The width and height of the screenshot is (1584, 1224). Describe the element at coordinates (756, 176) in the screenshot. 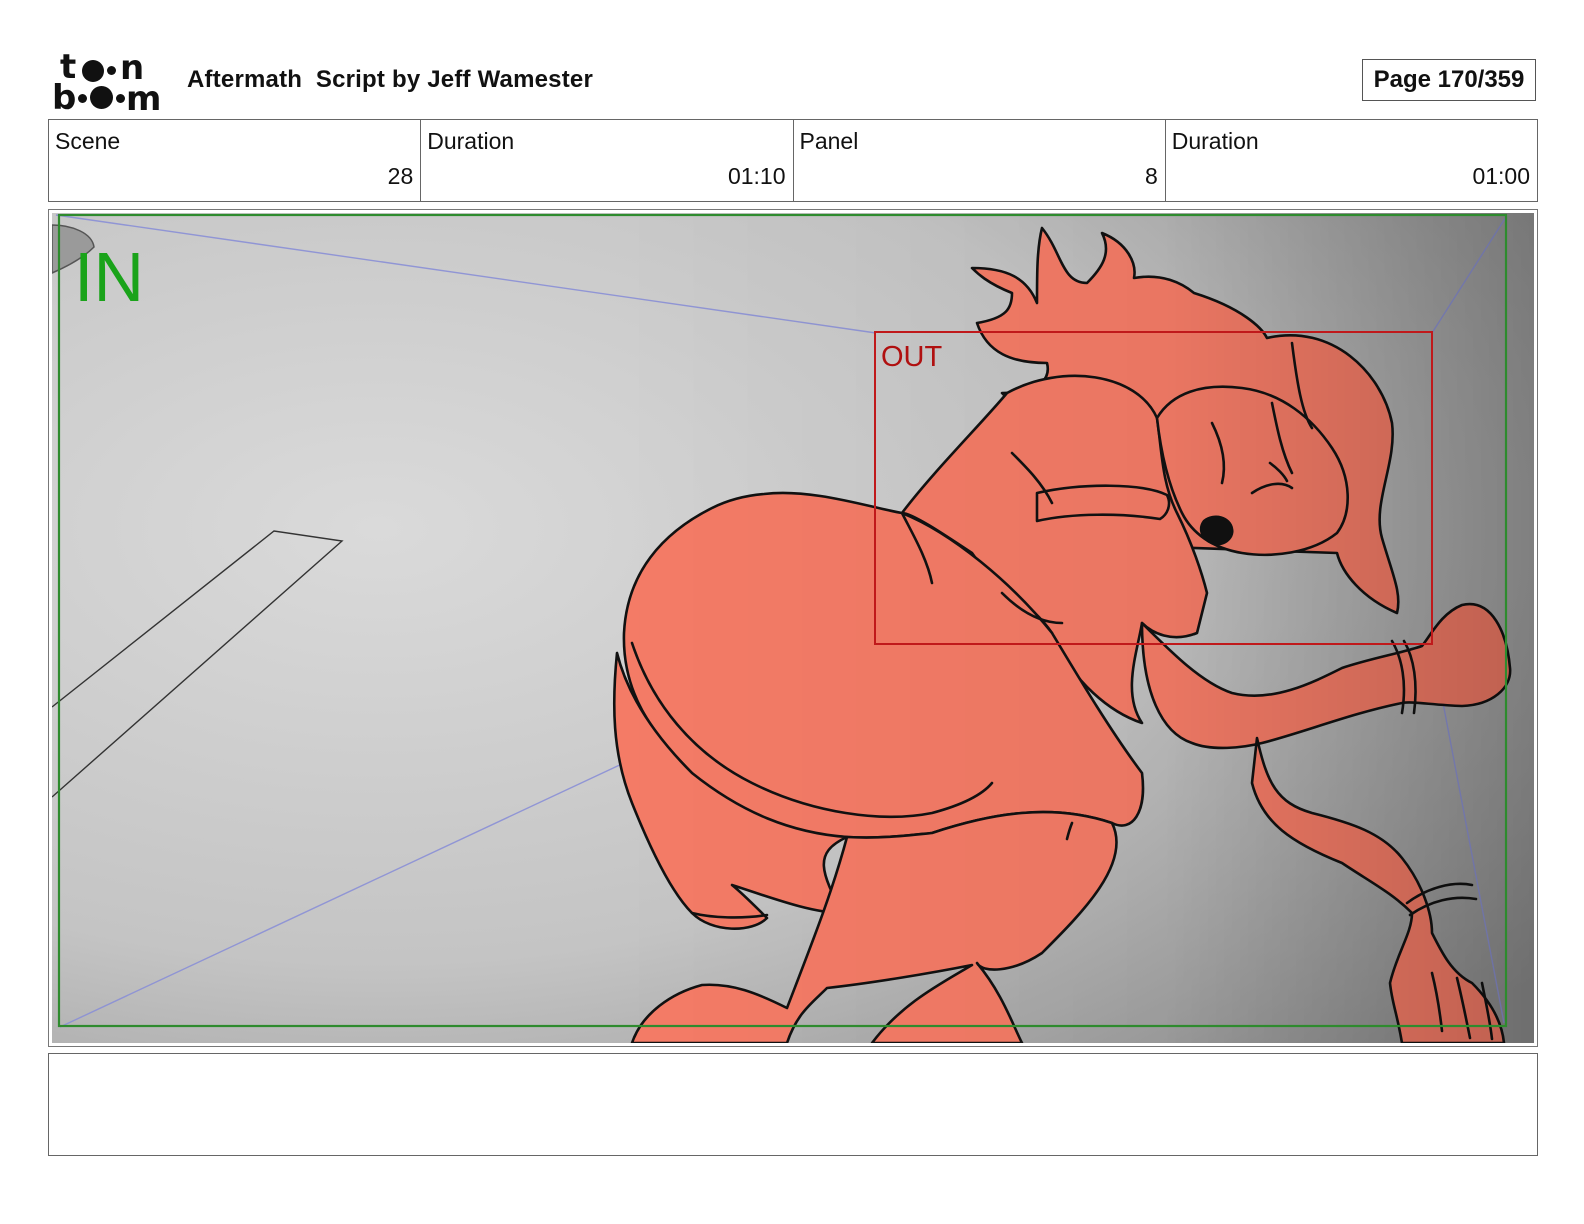

I see `scene-duration-value: 01:10` at that location.